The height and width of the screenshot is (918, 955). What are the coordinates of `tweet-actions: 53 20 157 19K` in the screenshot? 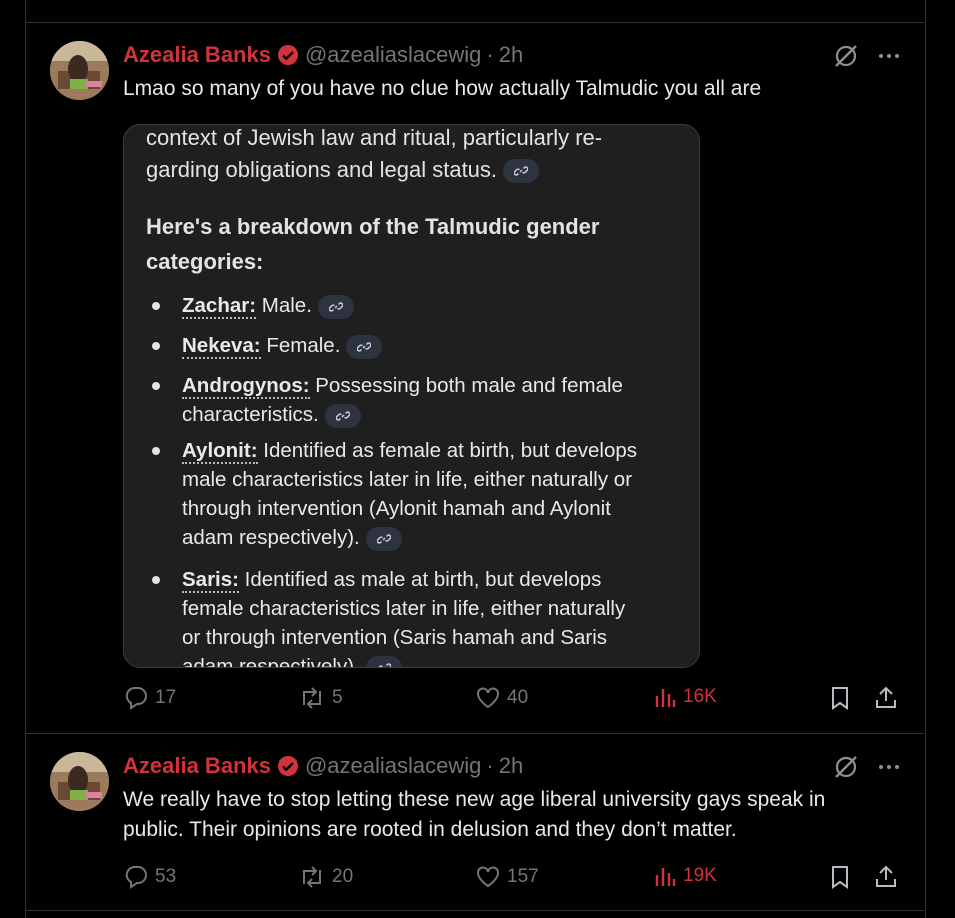 It's located at (513, 879).